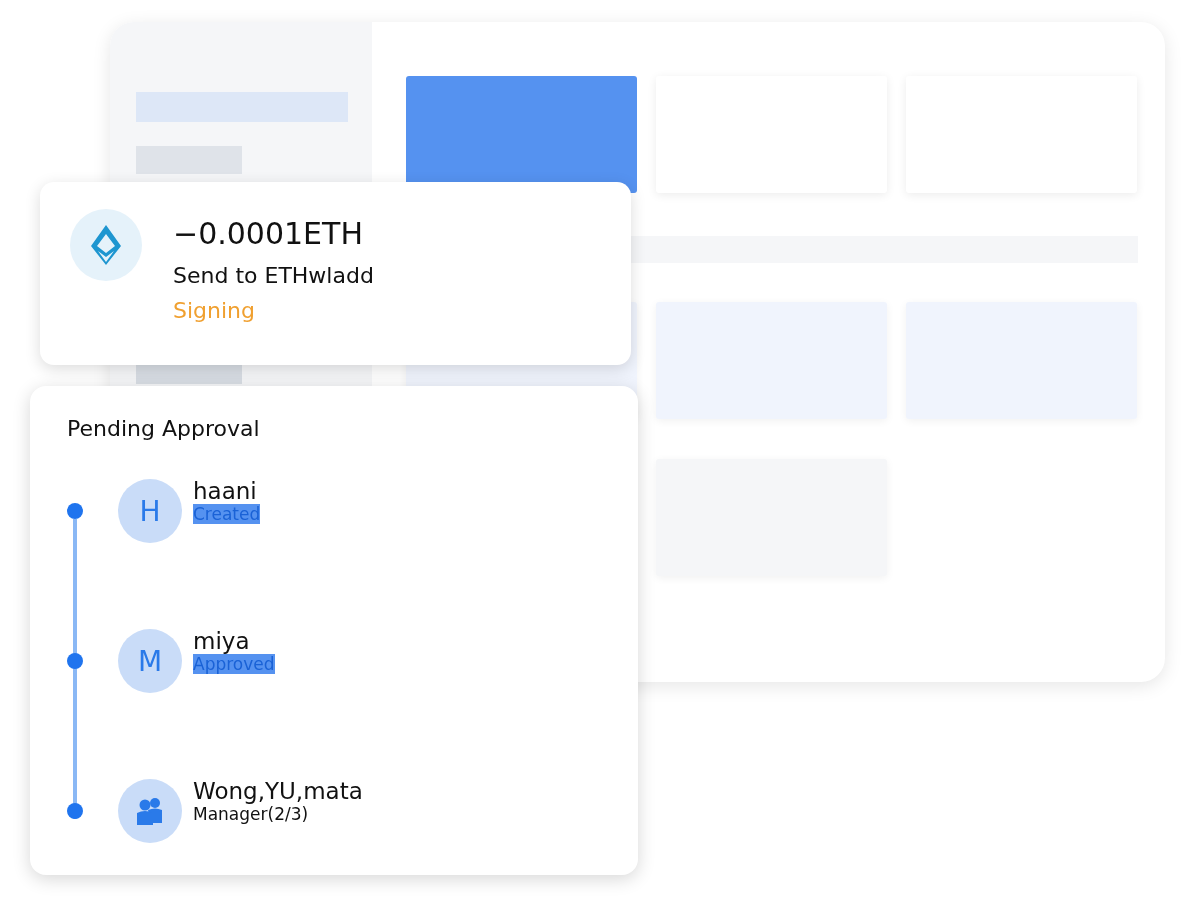 The width and height of the screenshot is (1196, 913). Describe the element at coordinates (278, 791) in the screenshot. I see `approver-name: Wong,YU,mata` at that location.